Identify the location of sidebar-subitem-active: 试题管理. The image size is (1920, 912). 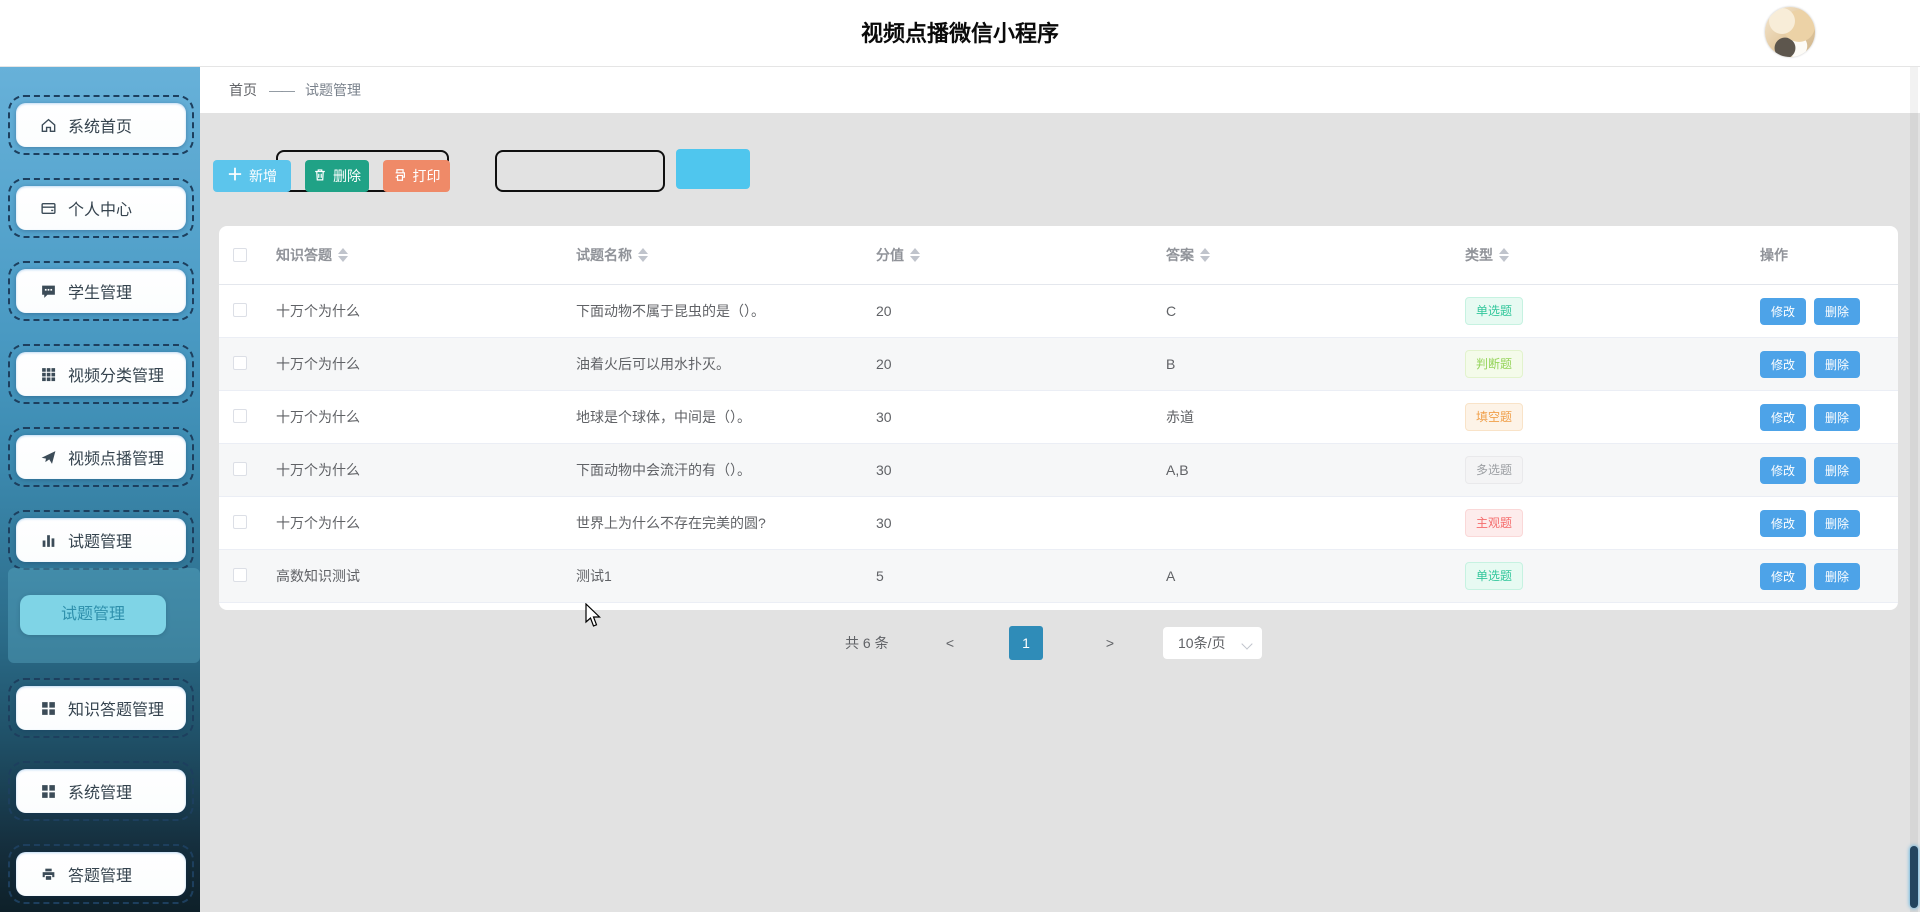
(93, 615).